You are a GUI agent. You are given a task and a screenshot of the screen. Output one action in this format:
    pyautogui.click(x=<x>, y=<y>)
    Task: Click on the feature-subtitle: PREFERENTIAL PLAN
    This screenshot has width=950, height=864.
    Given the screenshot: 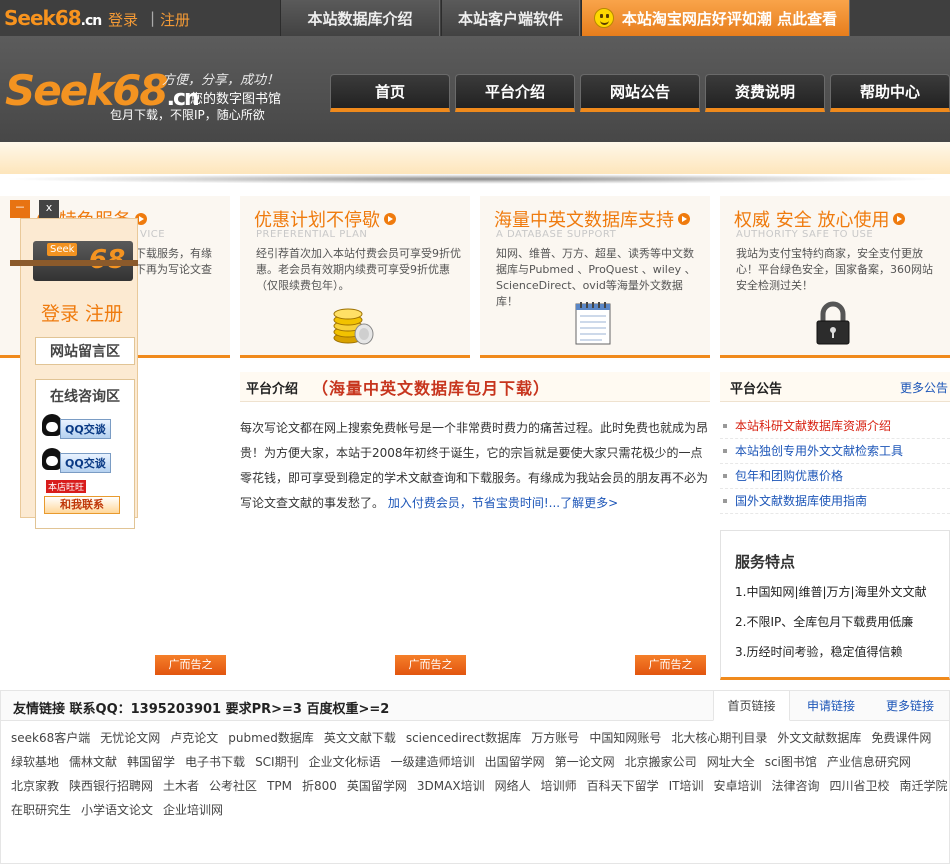 What is the action you would take?
    pyautogui.click(x=312, y=234)
    